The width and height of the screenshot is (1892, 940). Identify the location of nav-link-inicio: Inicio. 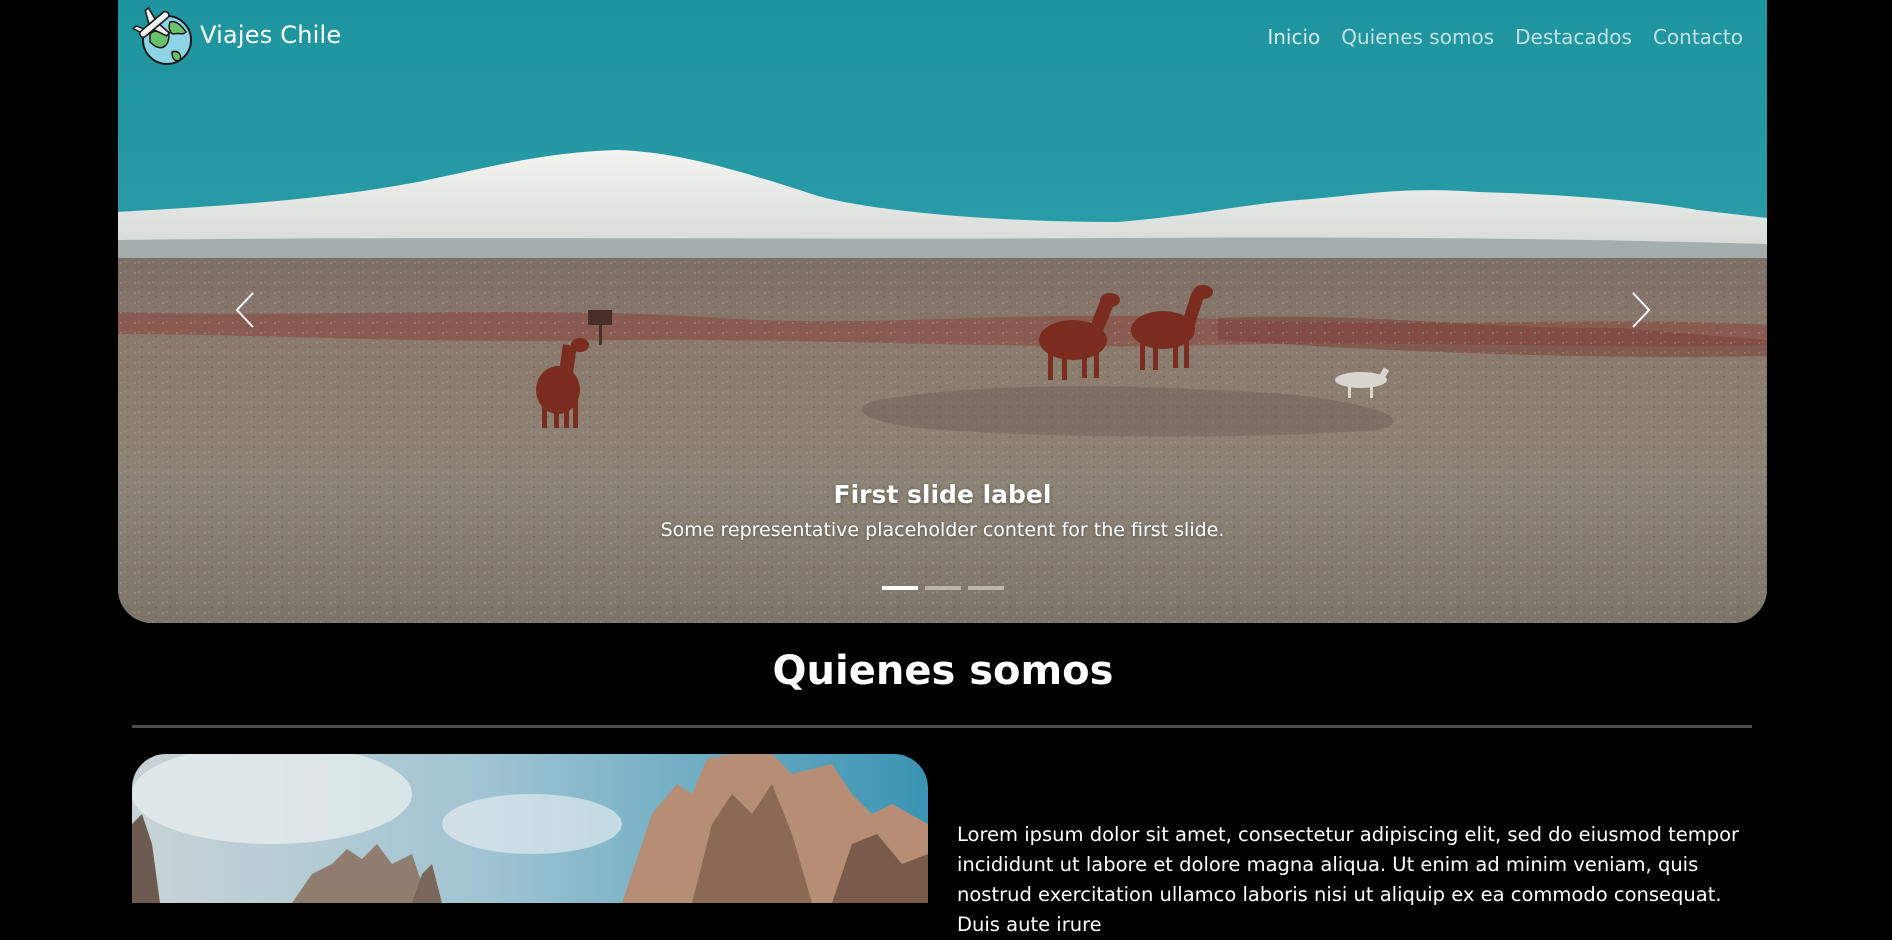
(1293, 37).